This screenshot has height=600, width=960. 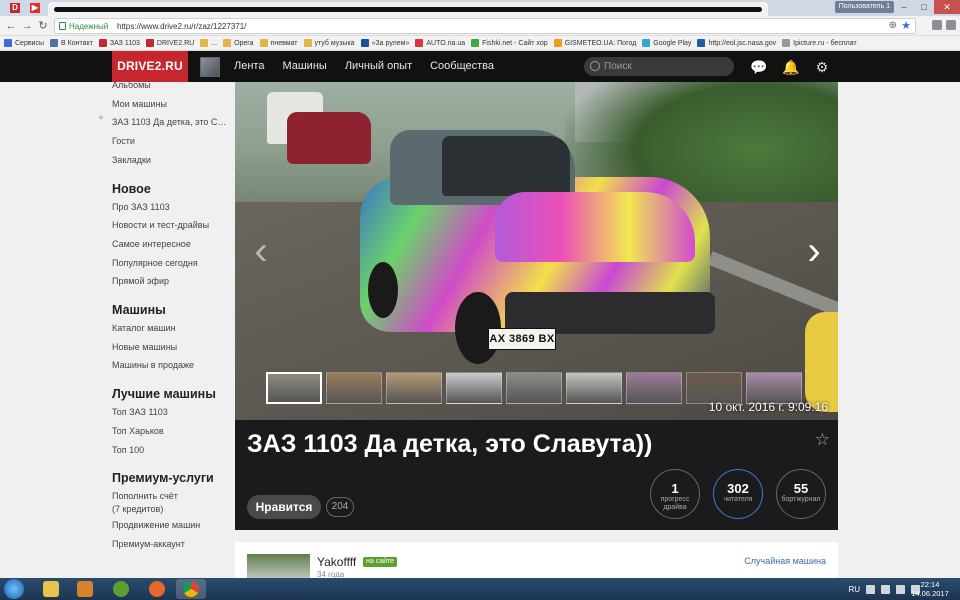 What do you see at coordinates (85, 589) in the screenshot?
I see `media-player-app` at bounding box center [85, 589].